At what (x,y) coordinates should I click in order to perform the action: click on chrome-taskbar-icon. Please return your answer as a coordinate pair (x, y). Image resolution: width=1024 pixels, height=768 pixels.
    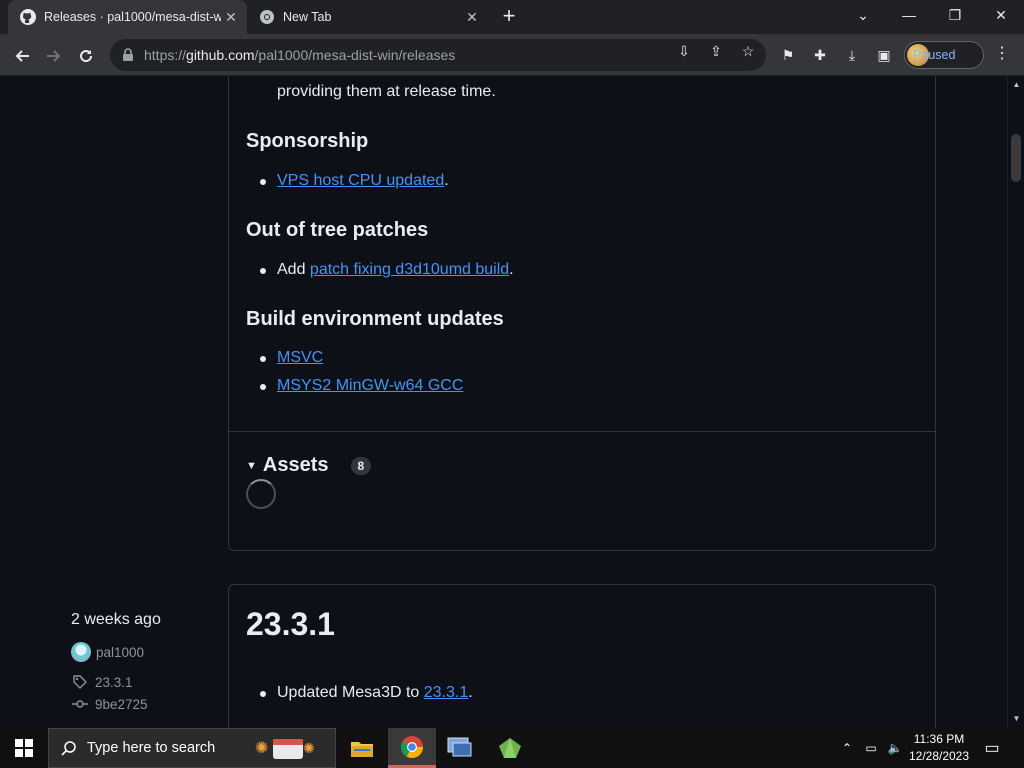
    Looking at the image, I should click on (412, 748).